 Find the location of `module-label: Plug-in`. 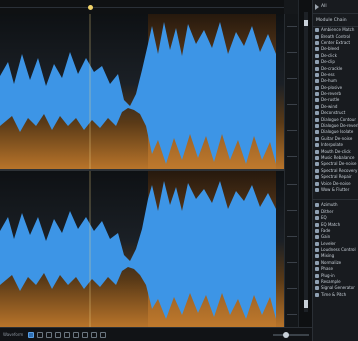

module-label: Plug-in is located at coordinates (328, 275).